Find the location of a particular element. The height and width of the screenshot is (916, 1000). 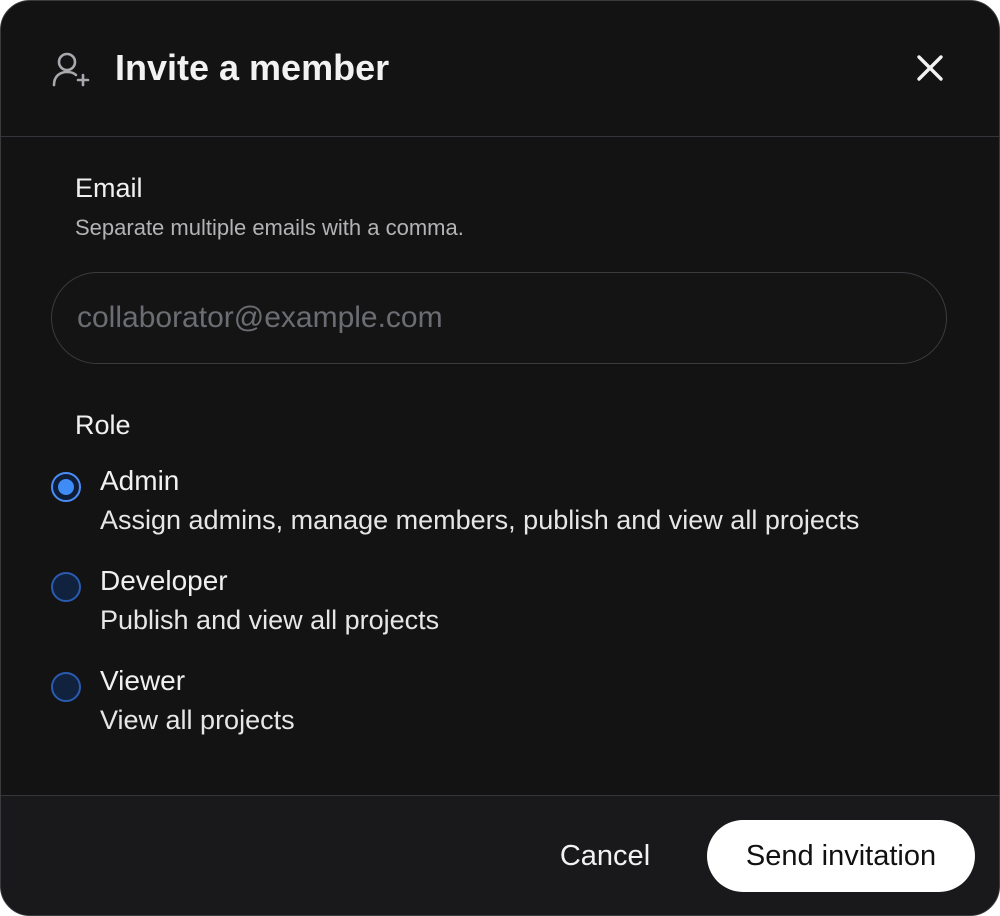

close-icon is located at coordinates (930, 70).